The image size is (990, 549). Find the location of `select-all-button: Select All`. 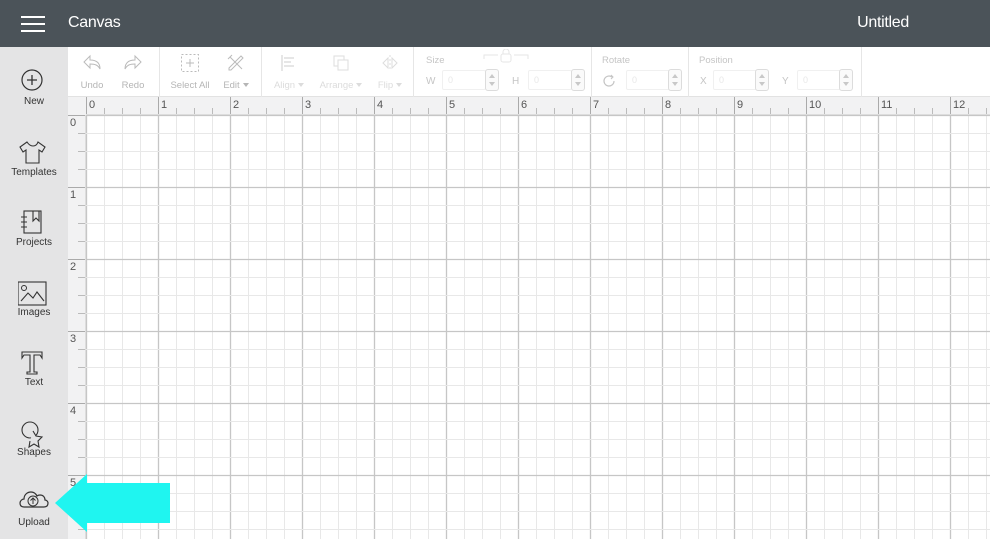

select-all-button: Select All is located at coordinates (190, 72).